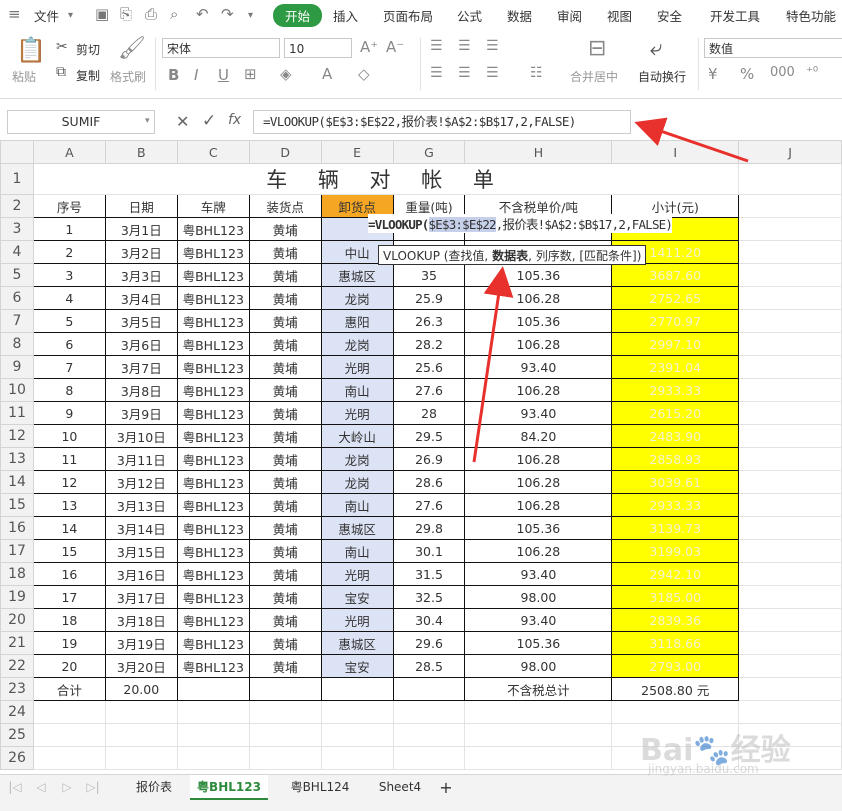 The image size is (842, 811). I want to click on arrow-to-formula, so click(691, 140).